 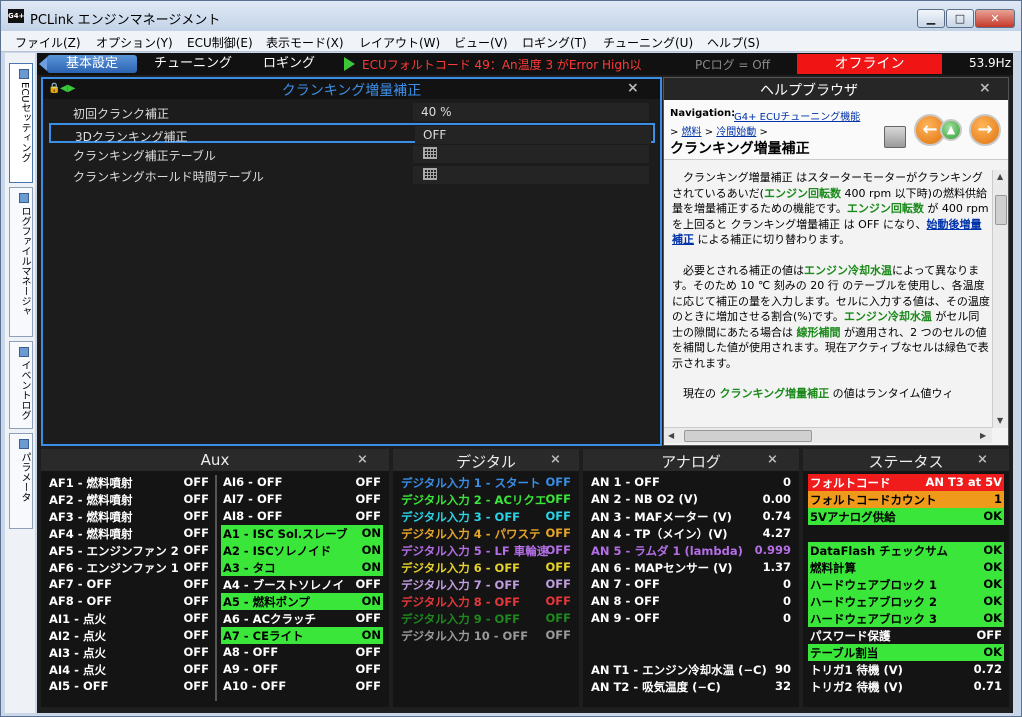 What do you see at coordinates (21, 262) in the screenshot?
I see `side-tab-logfile-manager: ログファイルマネージャ` at bounding box center [21, 262].